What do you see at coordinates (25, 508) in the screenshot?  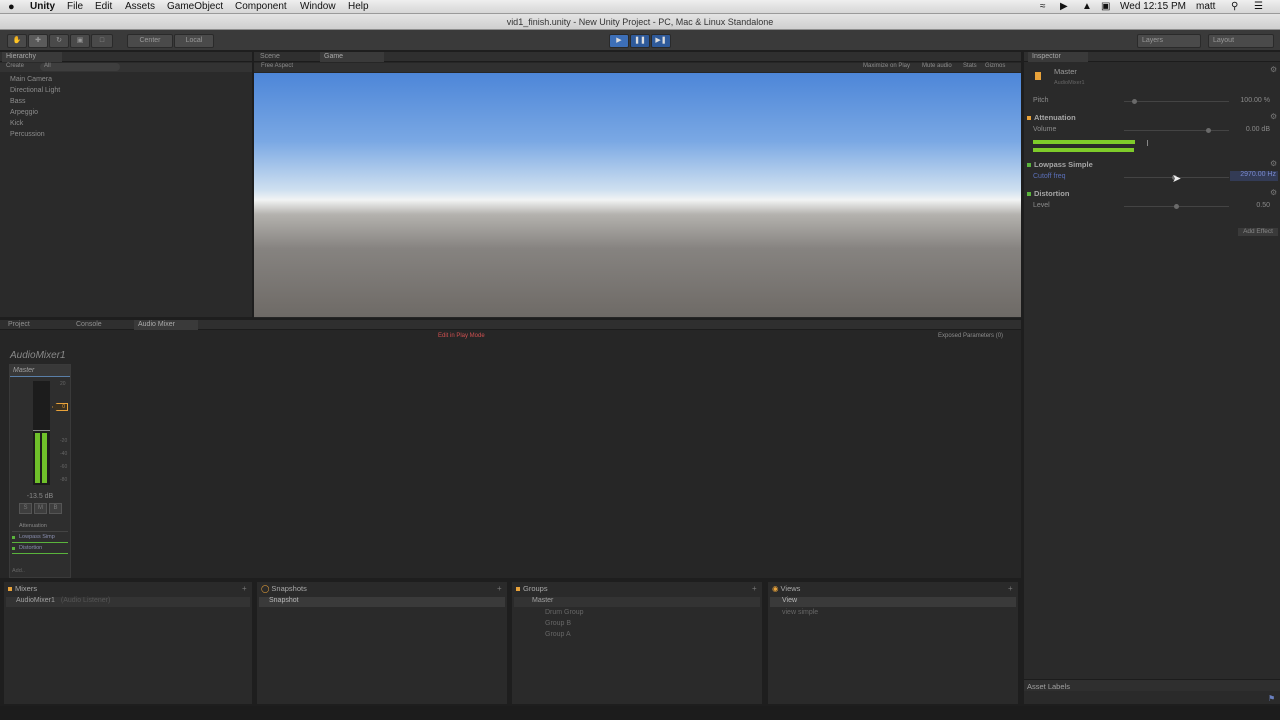 I see `solo-button: S` at bounding box center [25, 508].